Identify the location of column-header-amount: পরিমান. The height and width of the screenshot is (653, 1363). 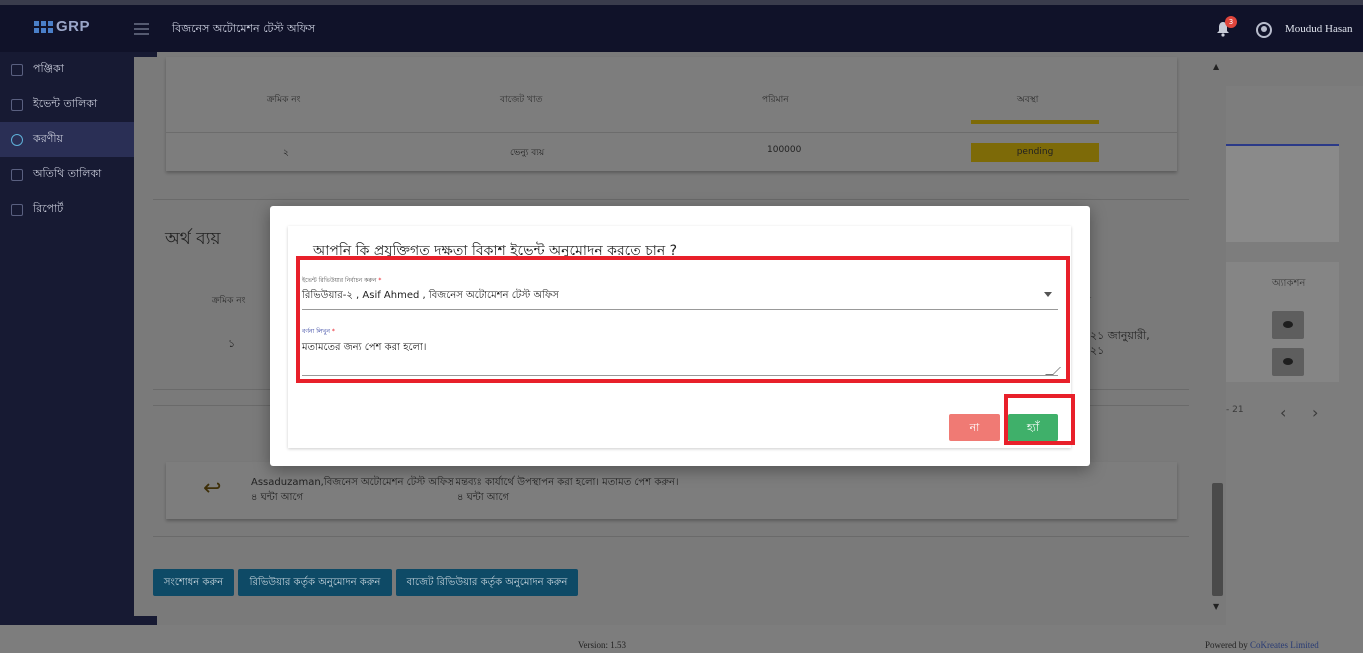
(775, 100).